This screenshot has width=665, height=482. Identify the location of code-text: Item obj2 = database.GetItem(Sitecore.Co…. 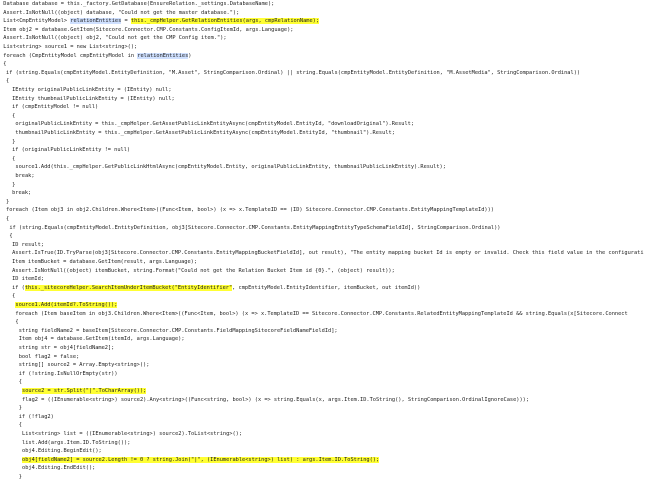
(148, 29).